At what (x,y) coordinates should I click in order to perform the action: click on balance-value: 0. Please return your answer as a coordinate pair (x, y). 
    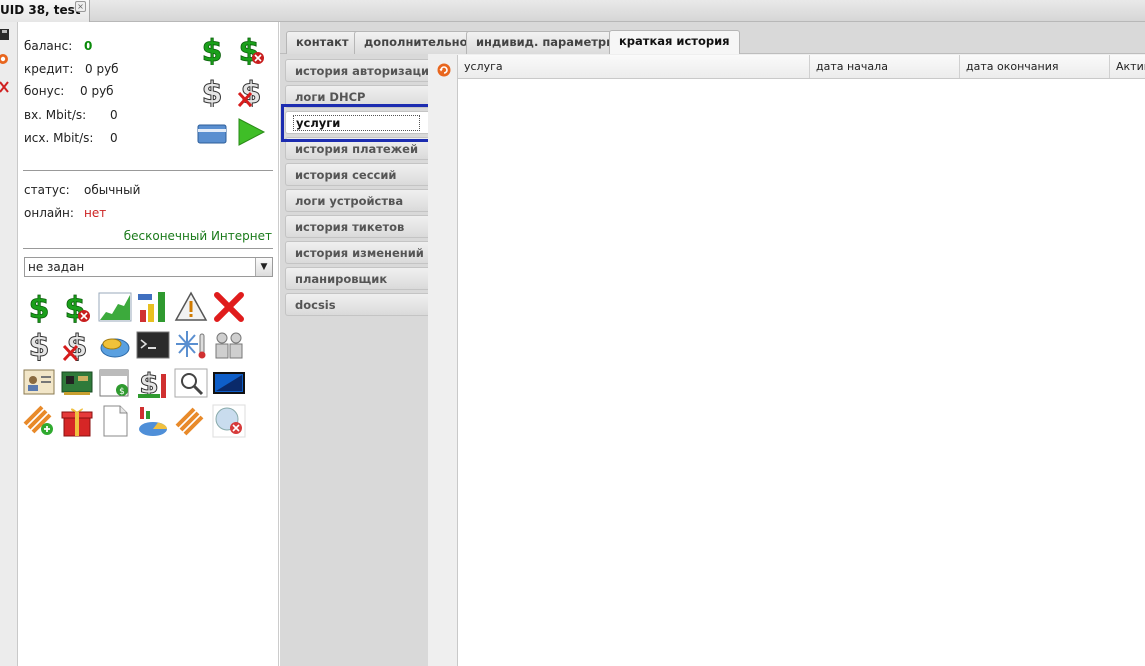
    Looking at the image, I should click on (88, 46).